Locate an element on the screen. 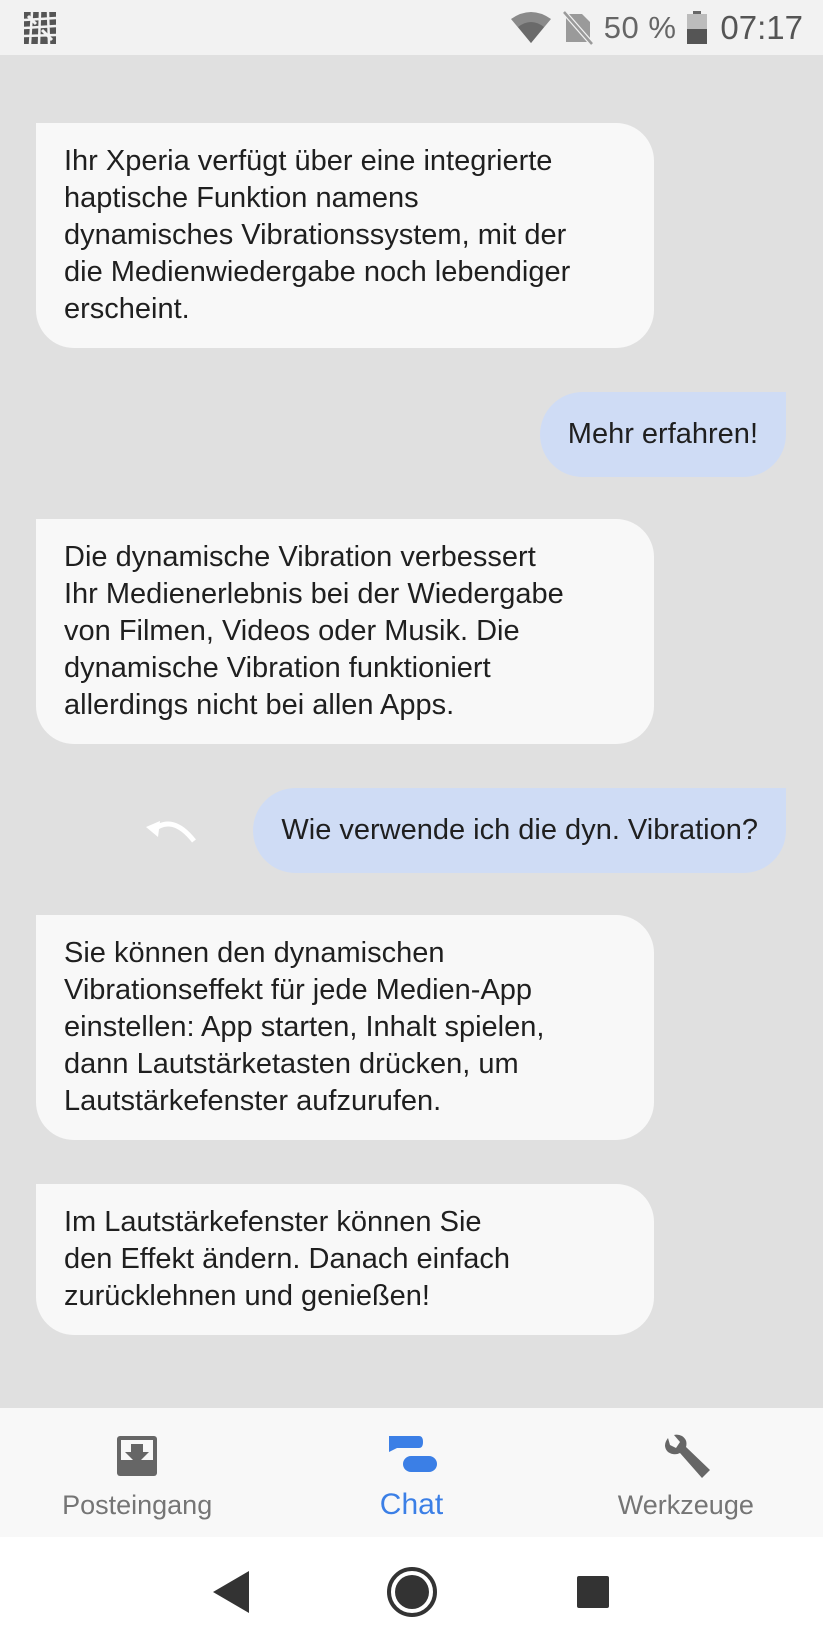 The width and height of the screenshot is (823, 1646). battery-percentage: 50 % is located at coordinates (640, 27).